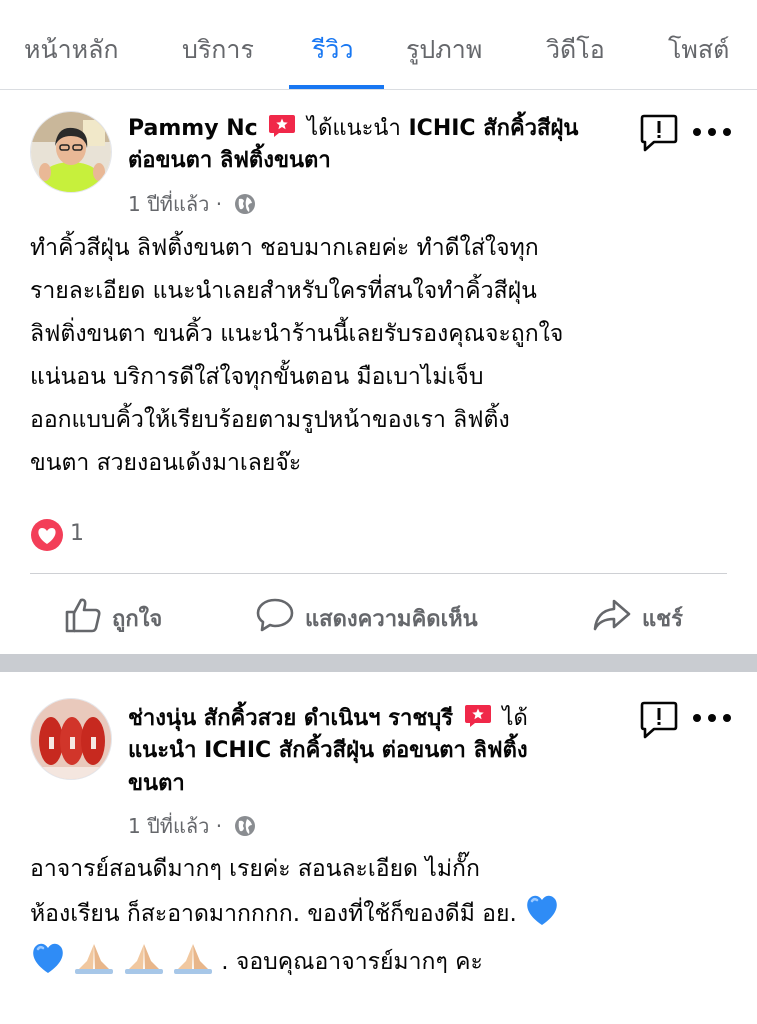 This screenshot has height=1024, width=757. Describe the element at coordinates (391, 619) in the screenshot. I see `comment-label: แสดงความคิดเห็น` at that location.